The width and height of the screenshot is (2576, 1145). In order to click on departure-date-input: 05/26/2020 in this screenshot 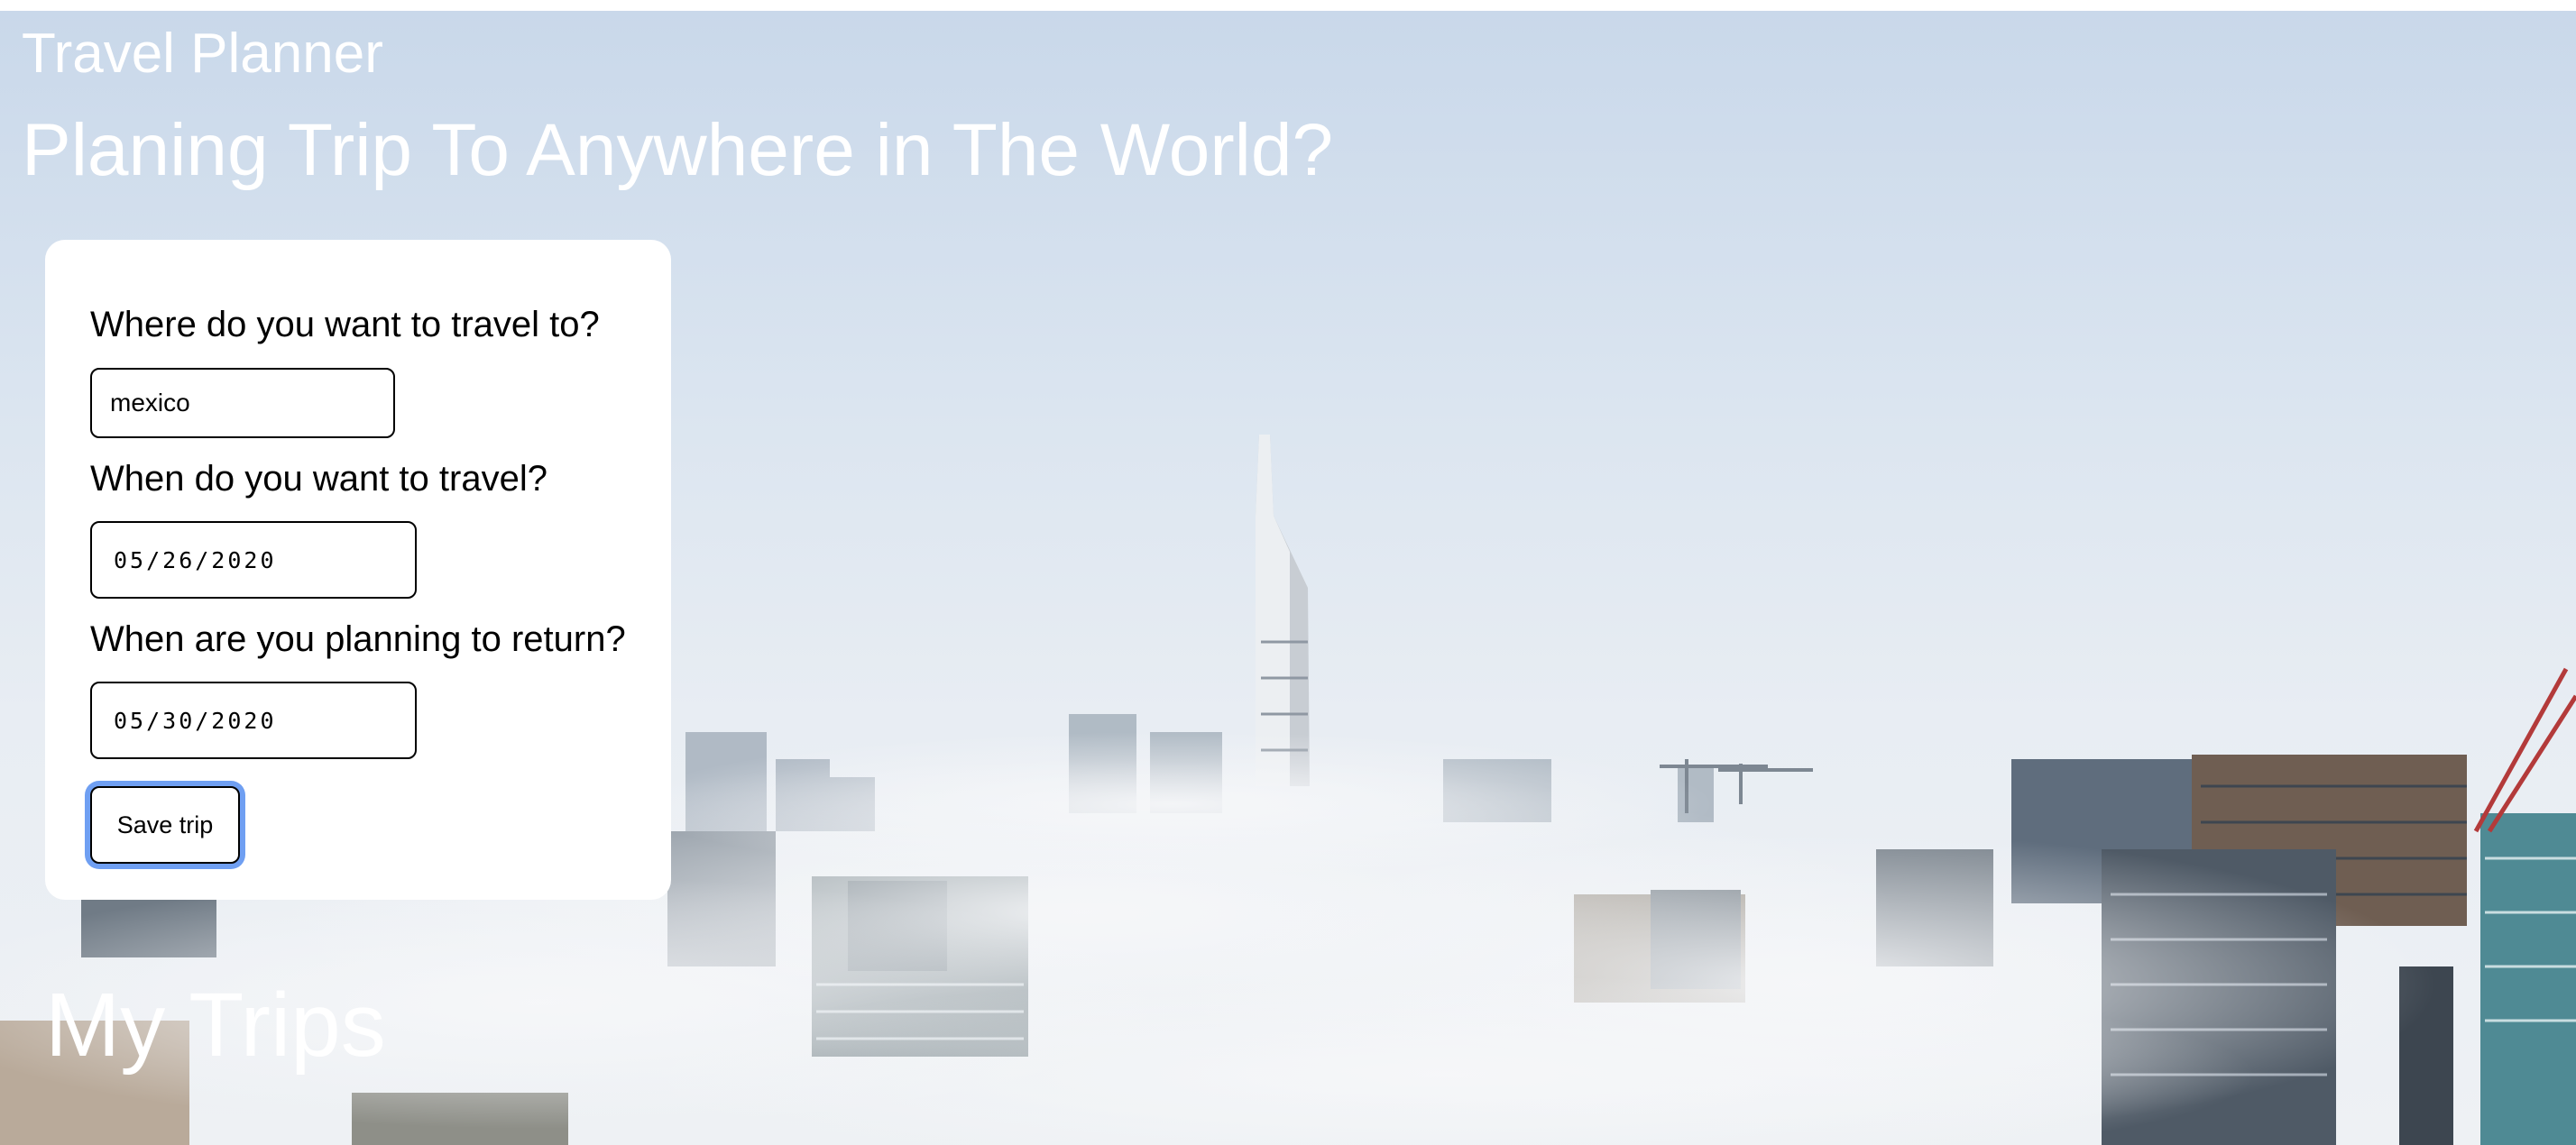, I will do `click(253, 560)`.